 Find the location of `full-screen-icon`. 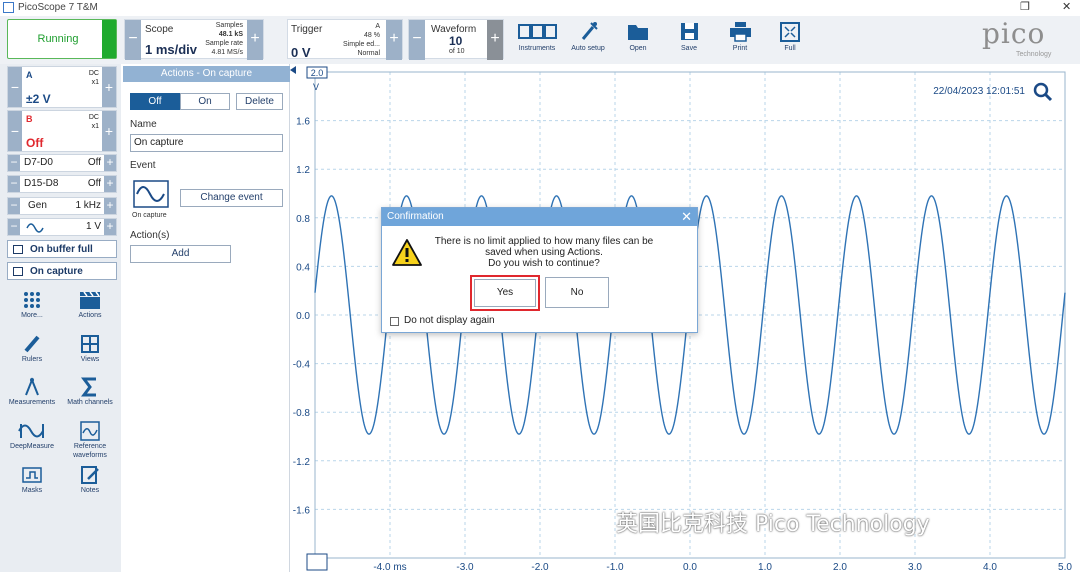

full-screen-icon is located at coordinates (790, 32).